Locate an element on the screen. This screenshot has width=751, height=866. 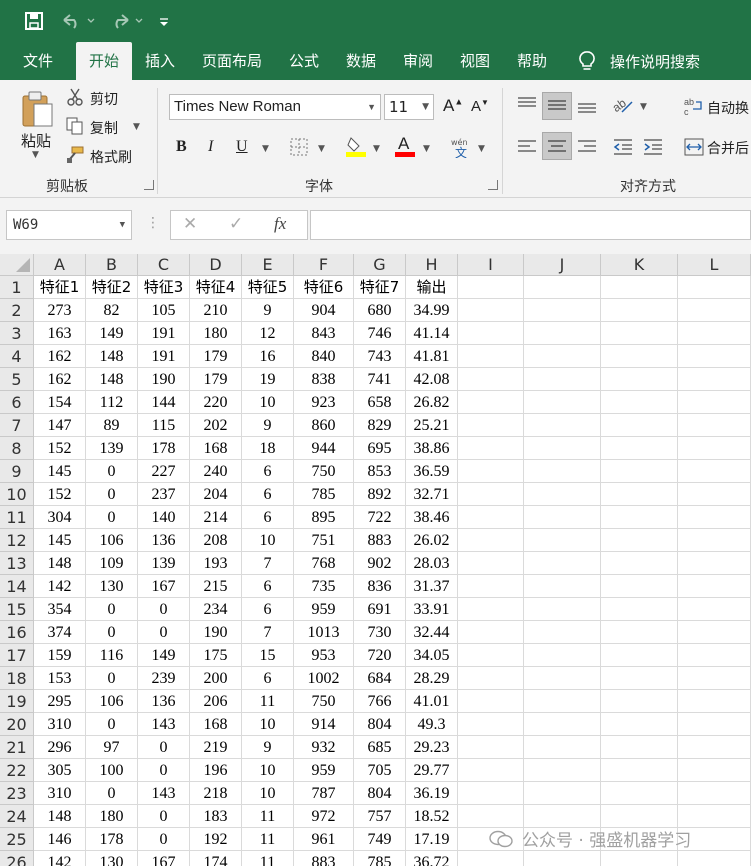
undo-icon is located at coordinates (78, 21).